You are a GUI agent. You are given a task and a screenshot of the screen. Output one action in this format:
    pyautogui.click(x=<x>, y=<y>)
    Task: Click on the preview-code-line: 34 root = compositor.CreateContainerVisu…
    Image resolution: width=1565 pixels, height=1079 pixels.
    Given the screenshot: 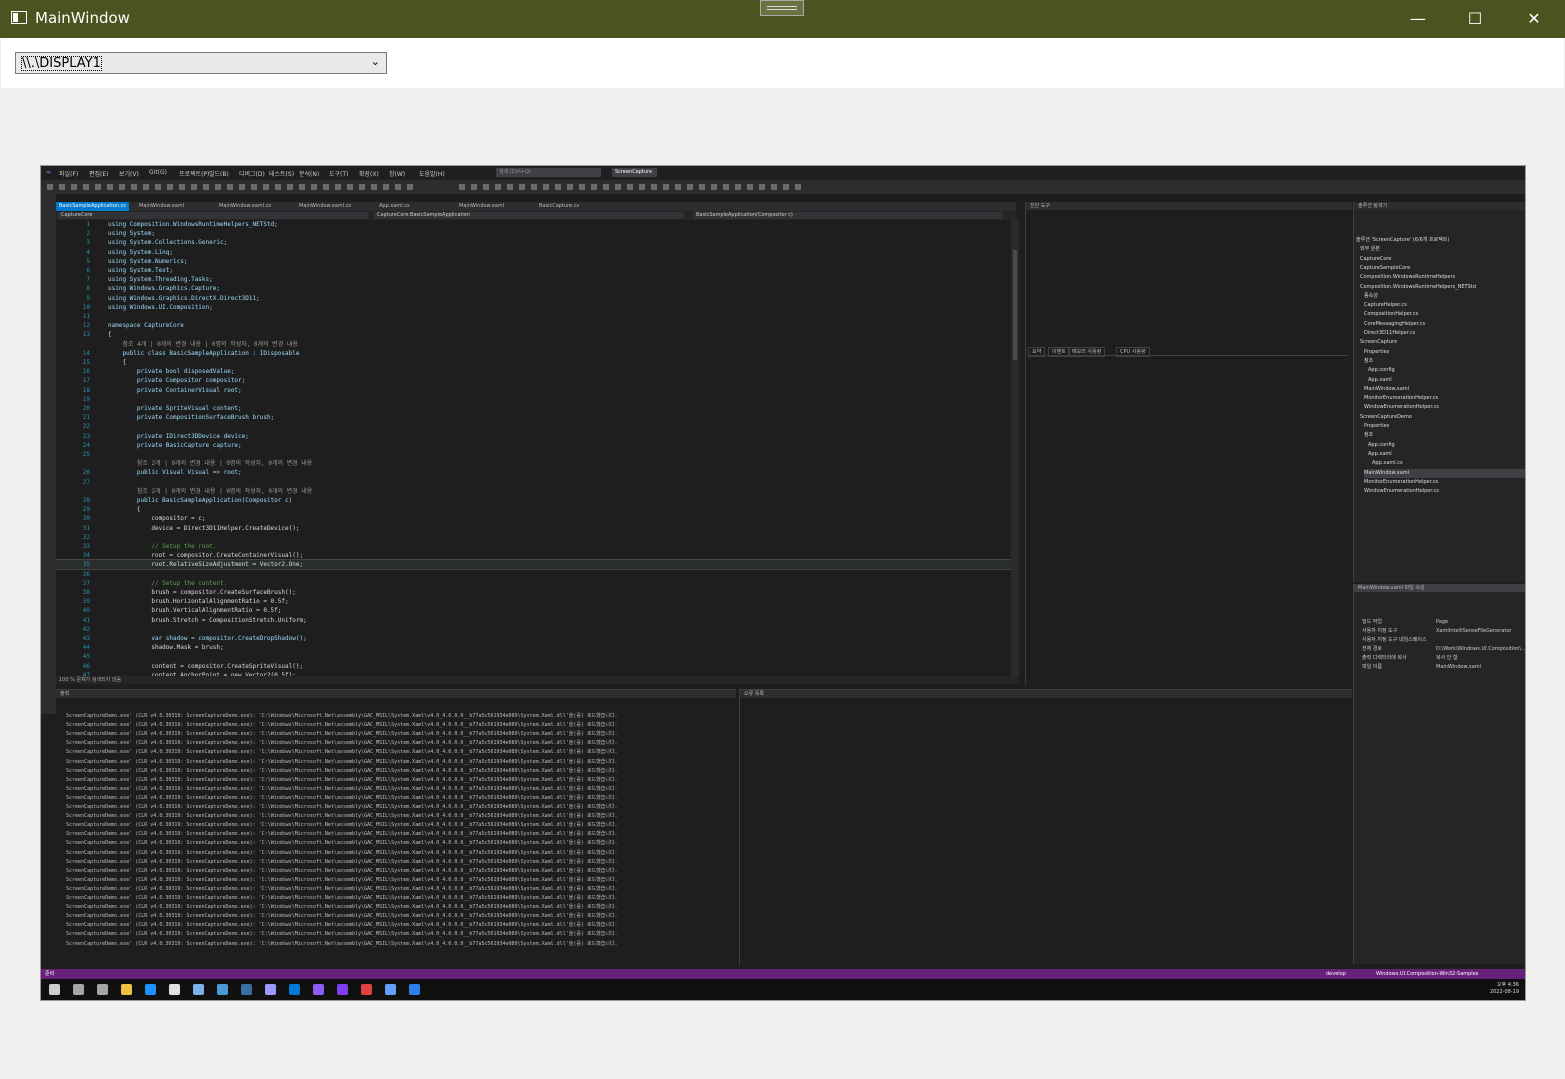 What is the action you would take?
    pyautogui.click(x=533, y=555)
    